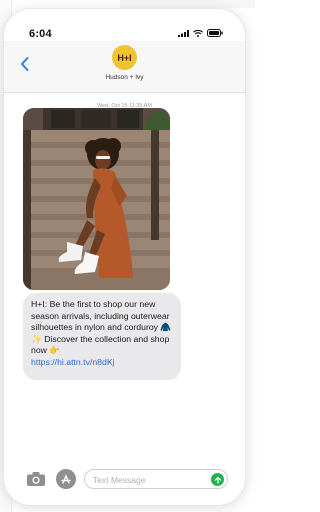 Image resolution: width=320 pixels, height=512 pixels. Describe the element at coordinates (183, 33) in the screenshot. I see `signal-icon` at that location.